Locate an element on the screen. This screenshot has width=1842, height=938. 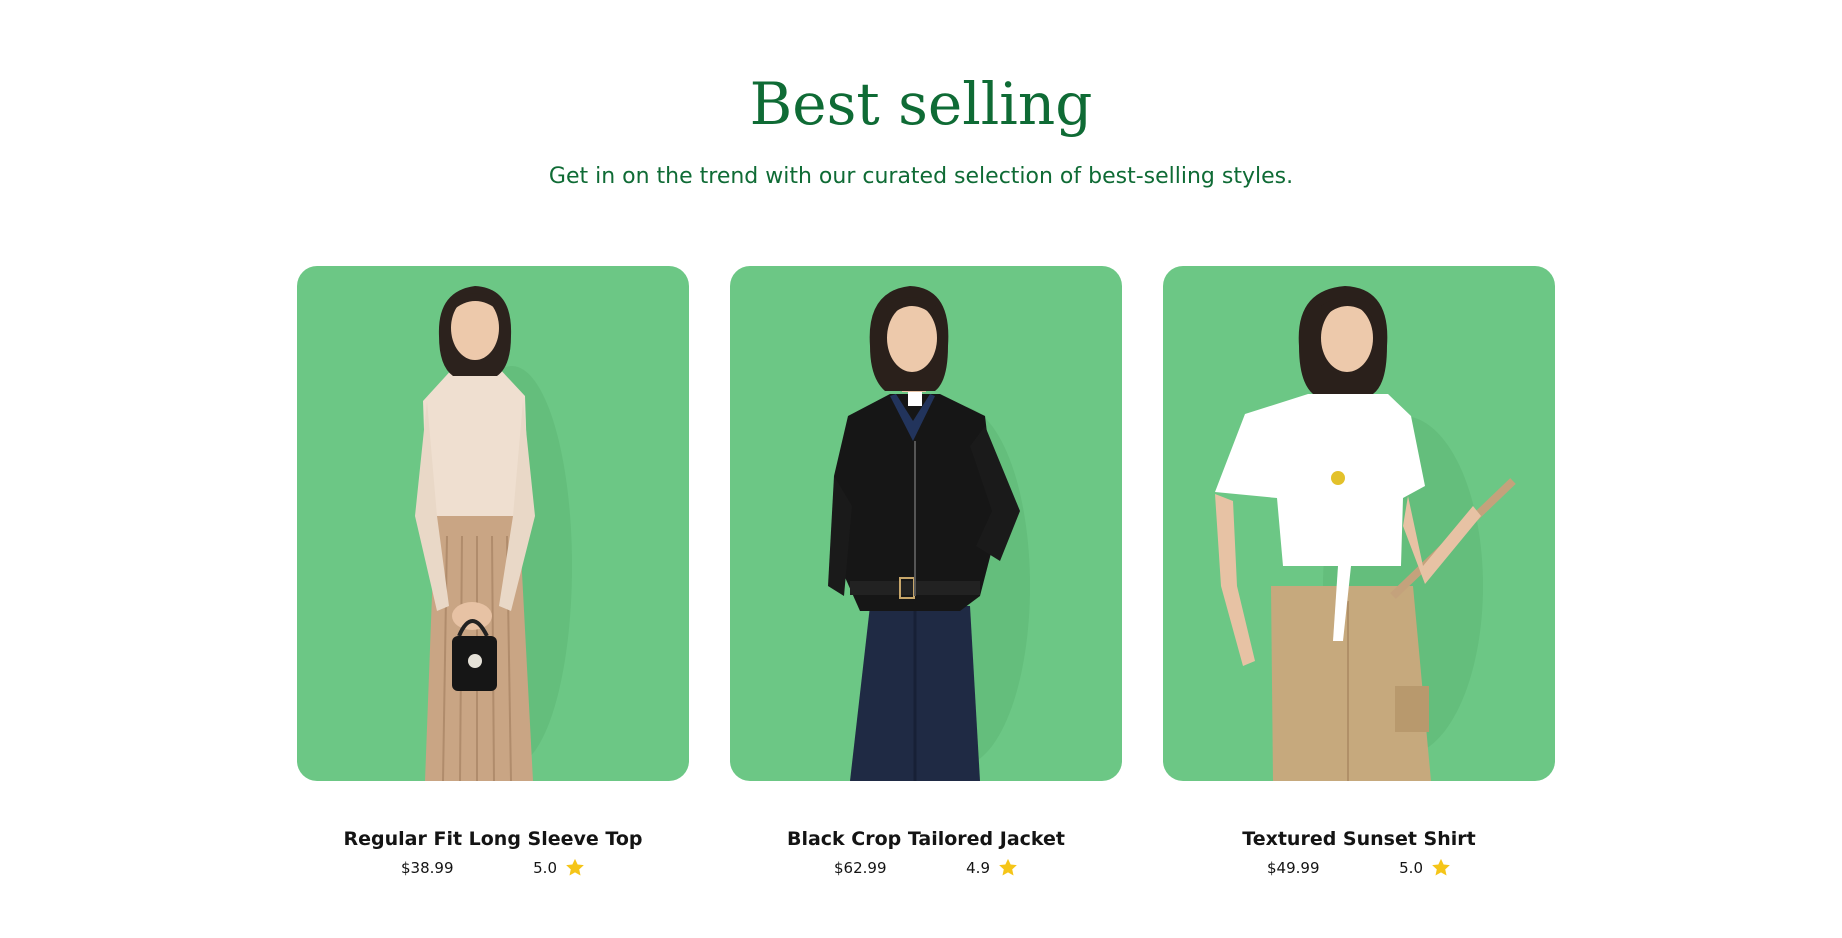
product-price: $62.99 is located at coordinates (860, 867).